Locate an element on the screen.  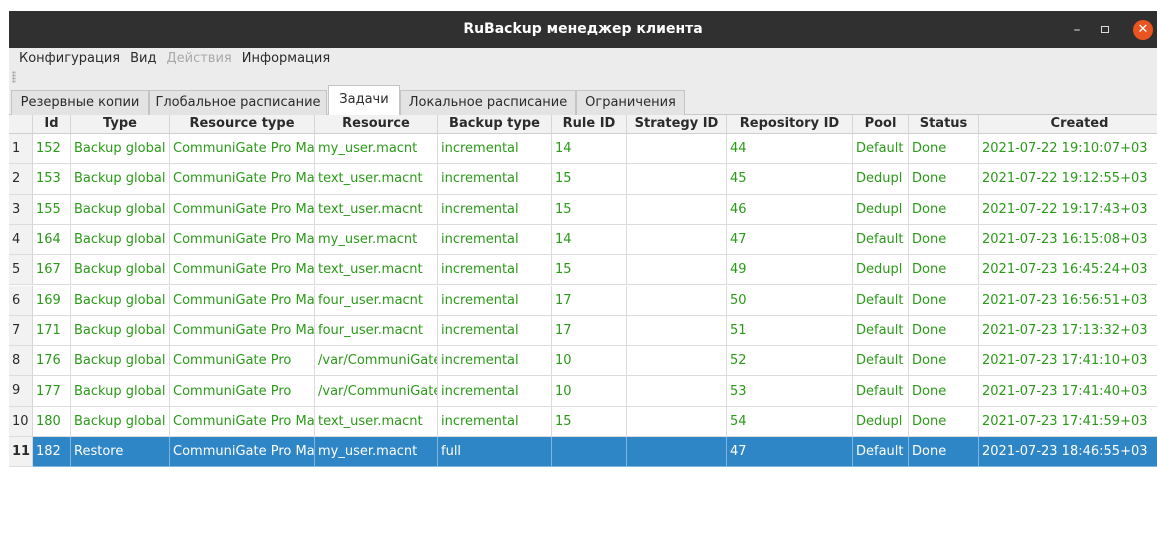
cell-rule-id: 10 is located at coordinates (589, 361).